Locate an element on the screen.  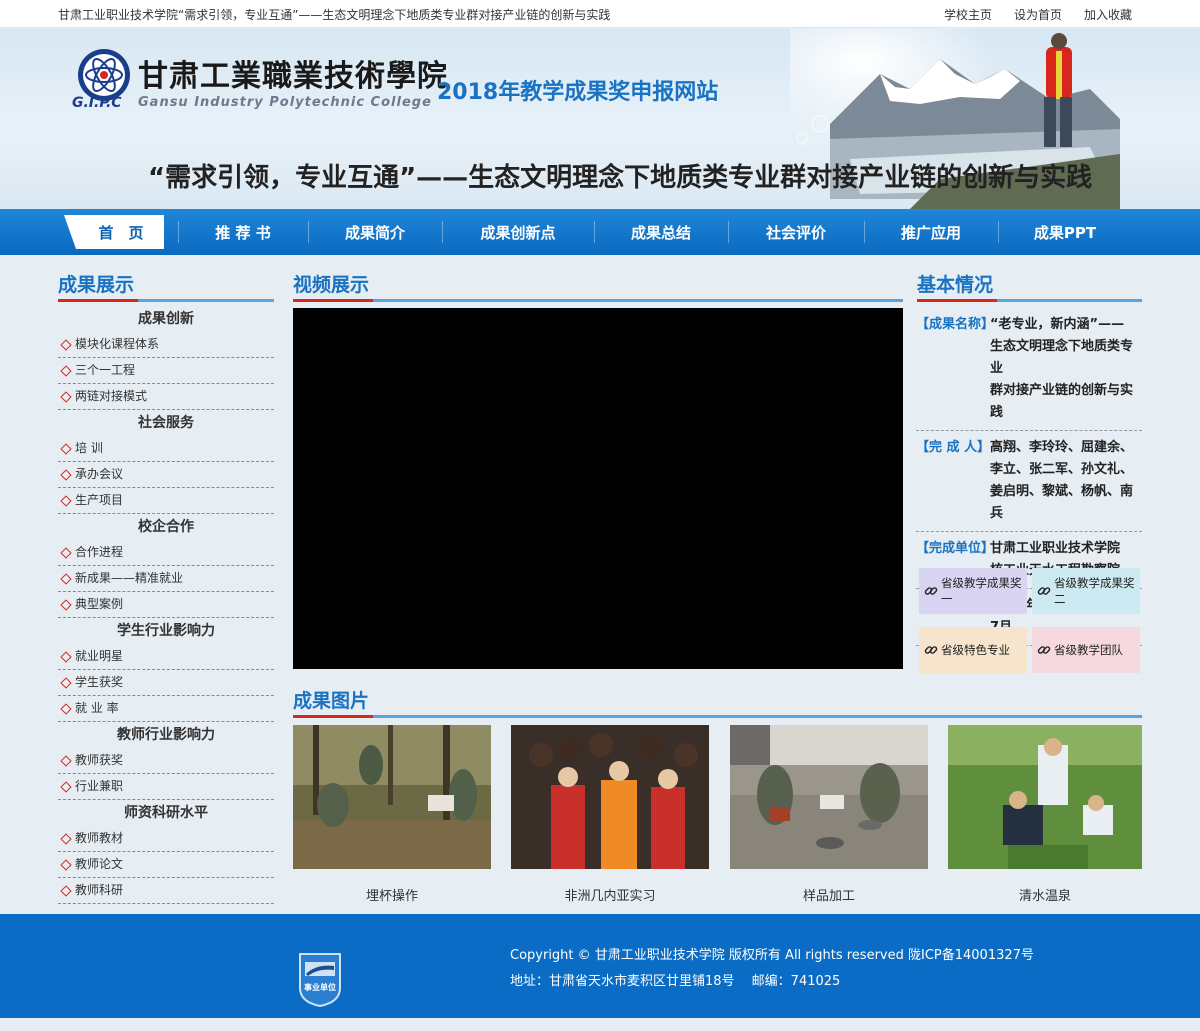
top-links: 学校主页 设为首页 加入收藏 is located at coordinates (1038, 14).